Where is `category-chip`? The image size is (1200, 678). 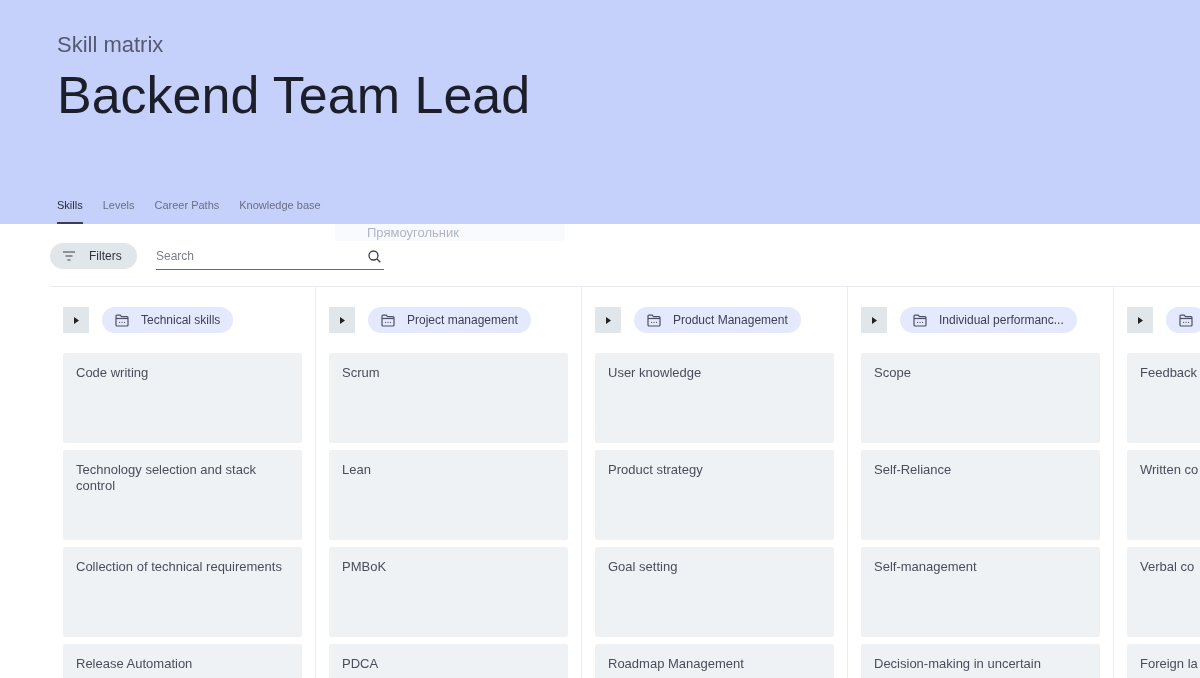 category-chip is located at coordinates (1183, 320).